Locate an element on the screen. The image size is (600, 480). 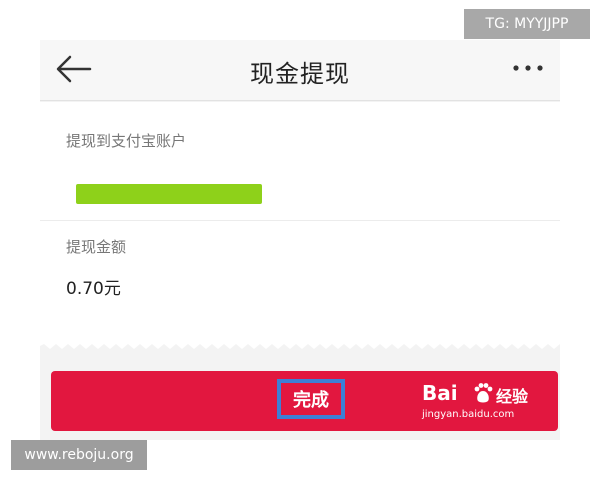
site-watermark: www.reboju.org is located at coordinates (79, 455).